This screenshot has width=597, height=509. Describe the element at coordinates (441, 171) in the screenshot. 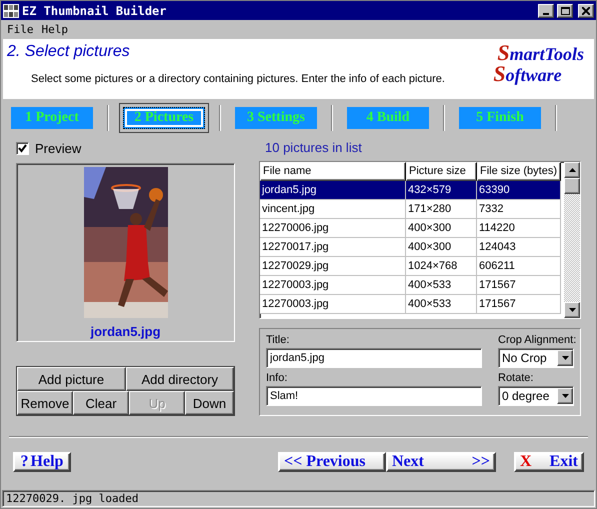

I see `column-header: Picture size` at that location.